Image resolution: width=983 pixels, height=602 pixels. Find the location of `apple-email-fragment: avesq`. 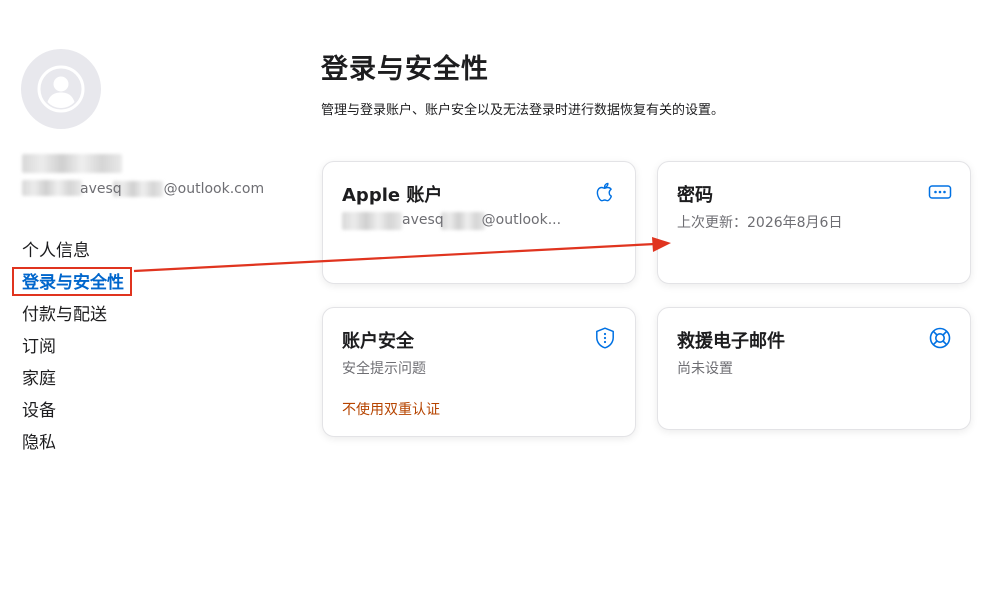

apple-email-fragment: avesq is located at coordinates (423, 220).